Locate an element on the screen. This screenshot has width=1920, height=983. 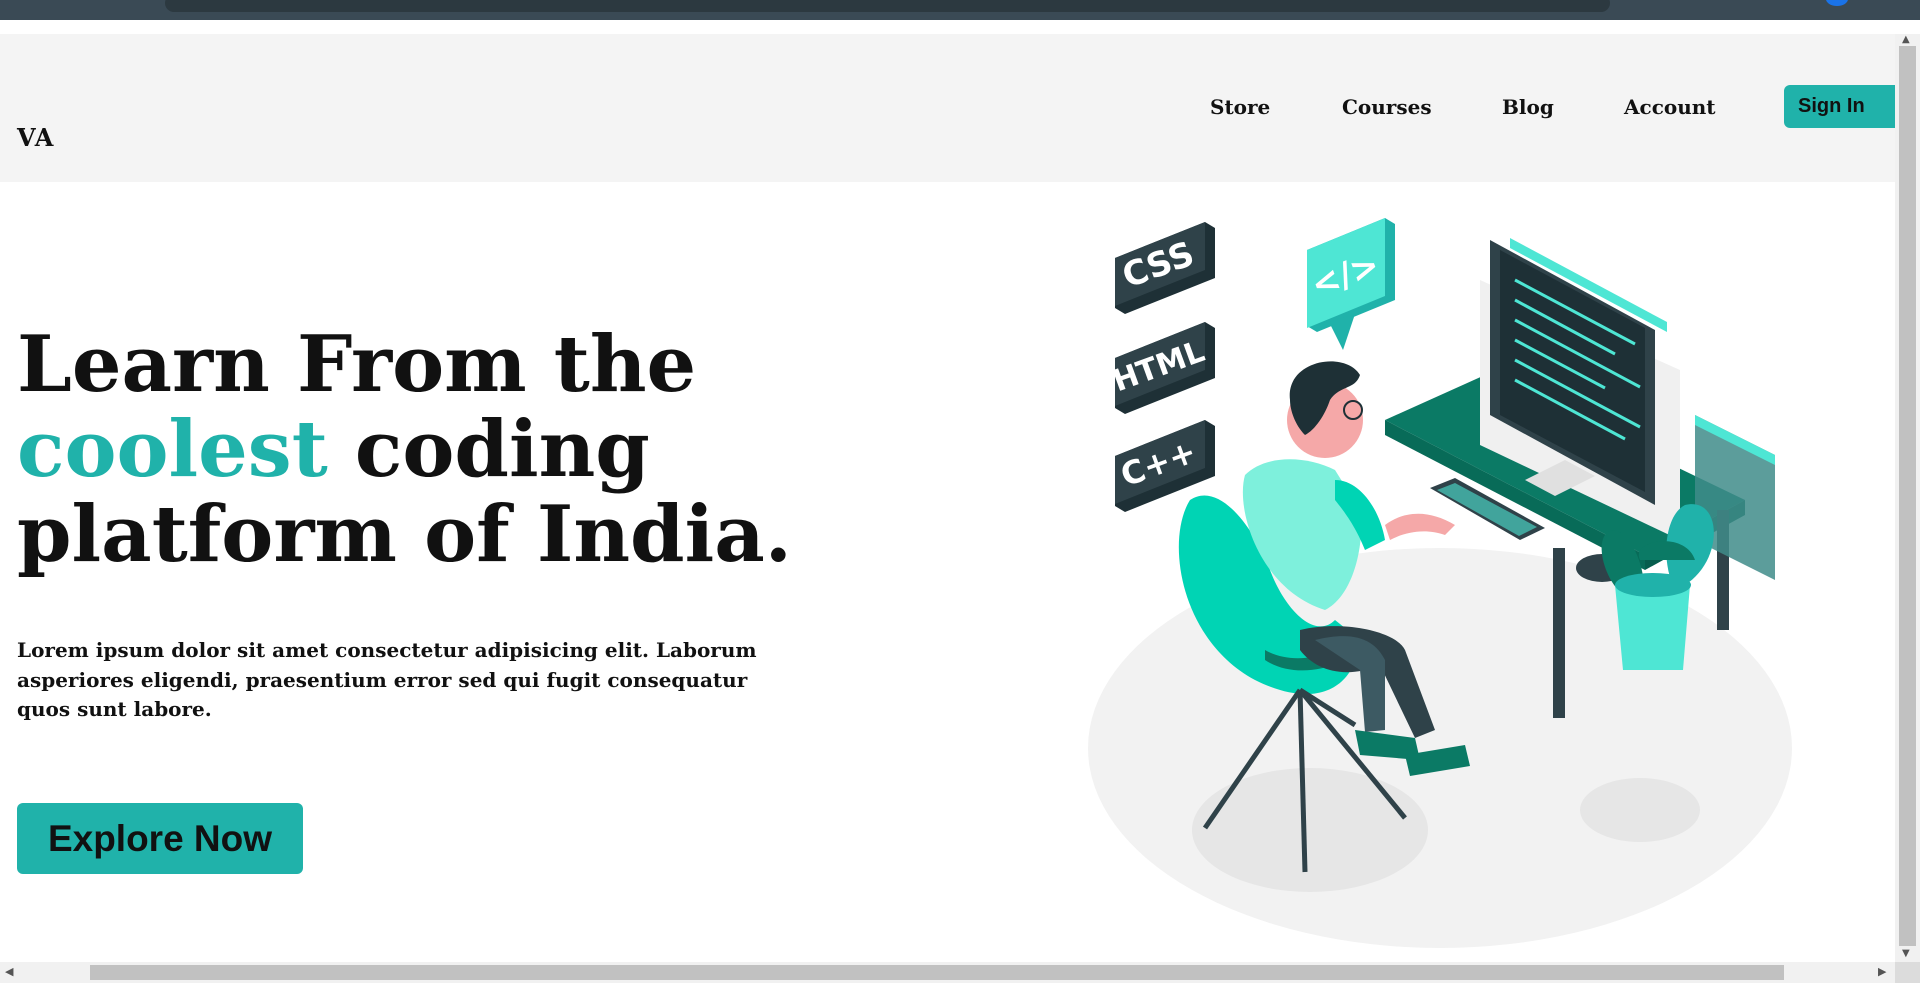
horizontal-scrollbar: ◀ ▶ is located at coordinates (947, 972).